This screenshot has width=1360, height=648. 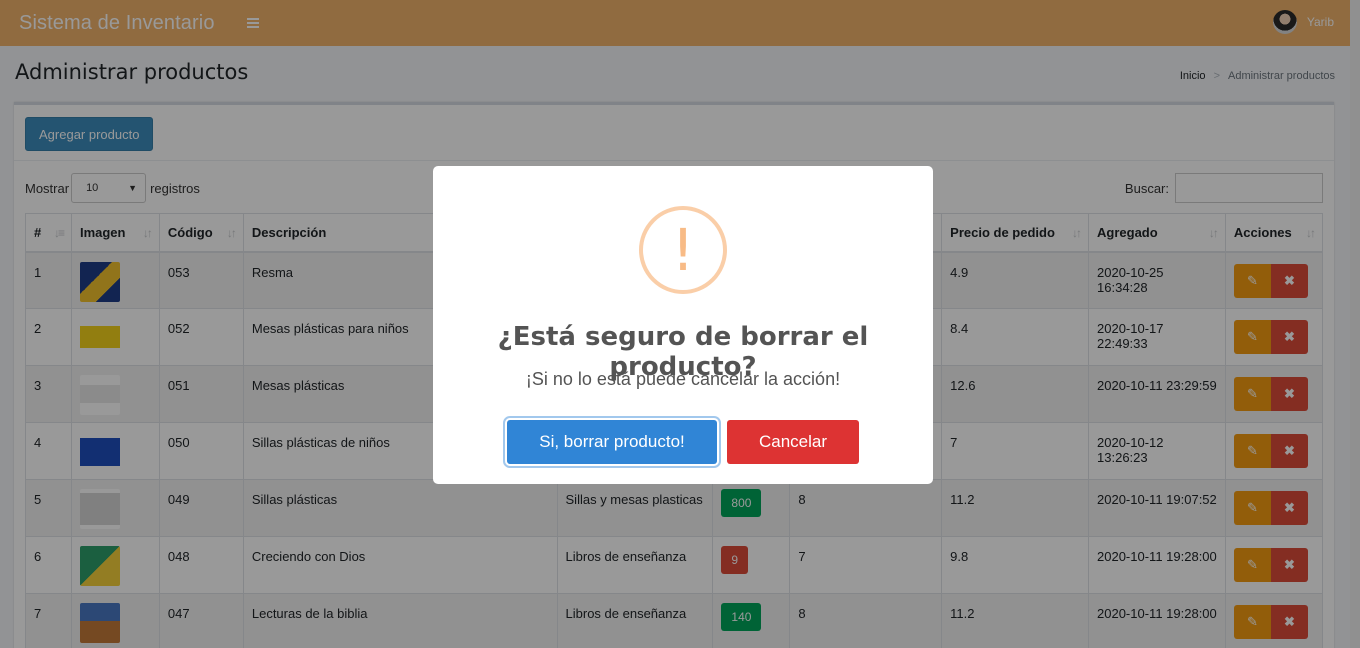 What do you see at coordinates (612, 442) in the screenshot?
I see `confirm-delete-button: Si, borrar producto!` at bounding box center [612, 442].